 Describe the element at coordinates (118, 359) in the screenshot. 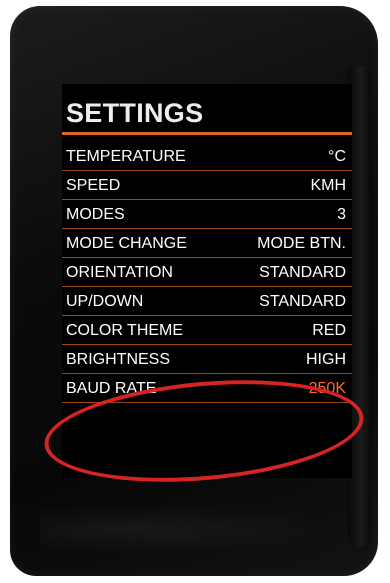

I see `settings-row-label: BRIGHTNESS` at that location.